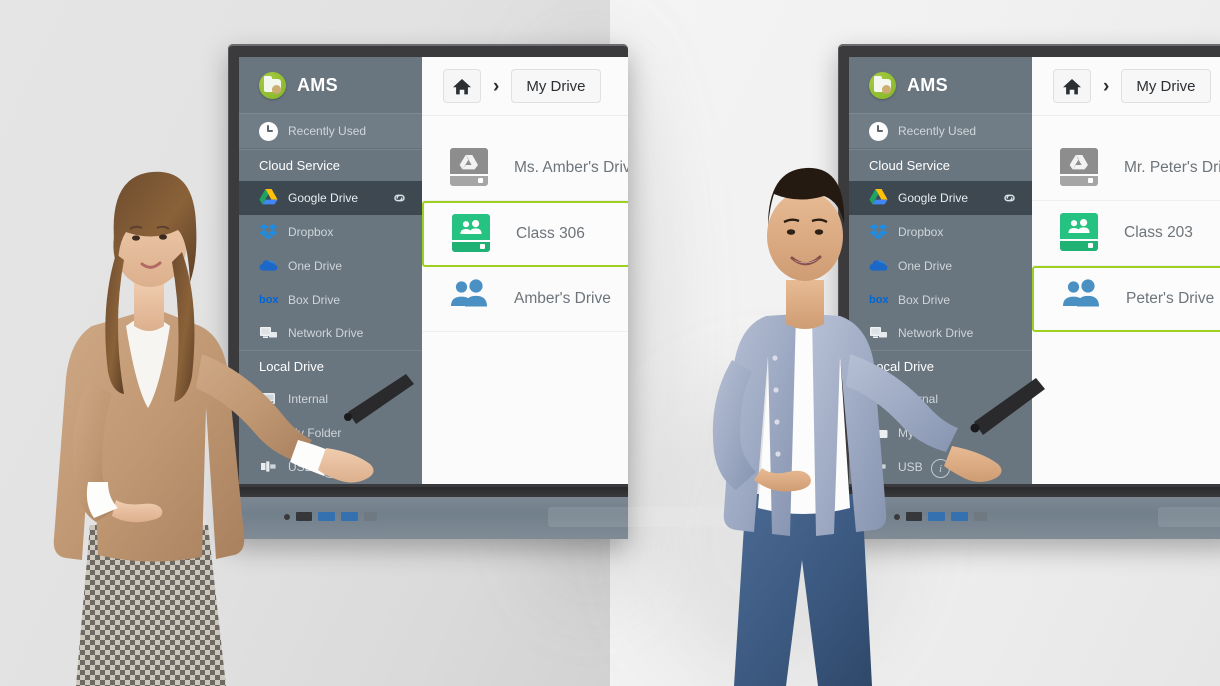  What do you see at coordinates (562, 298) in the screenshot?
I see `file-name: Amber's Drive` at bounding box center [562, 298].